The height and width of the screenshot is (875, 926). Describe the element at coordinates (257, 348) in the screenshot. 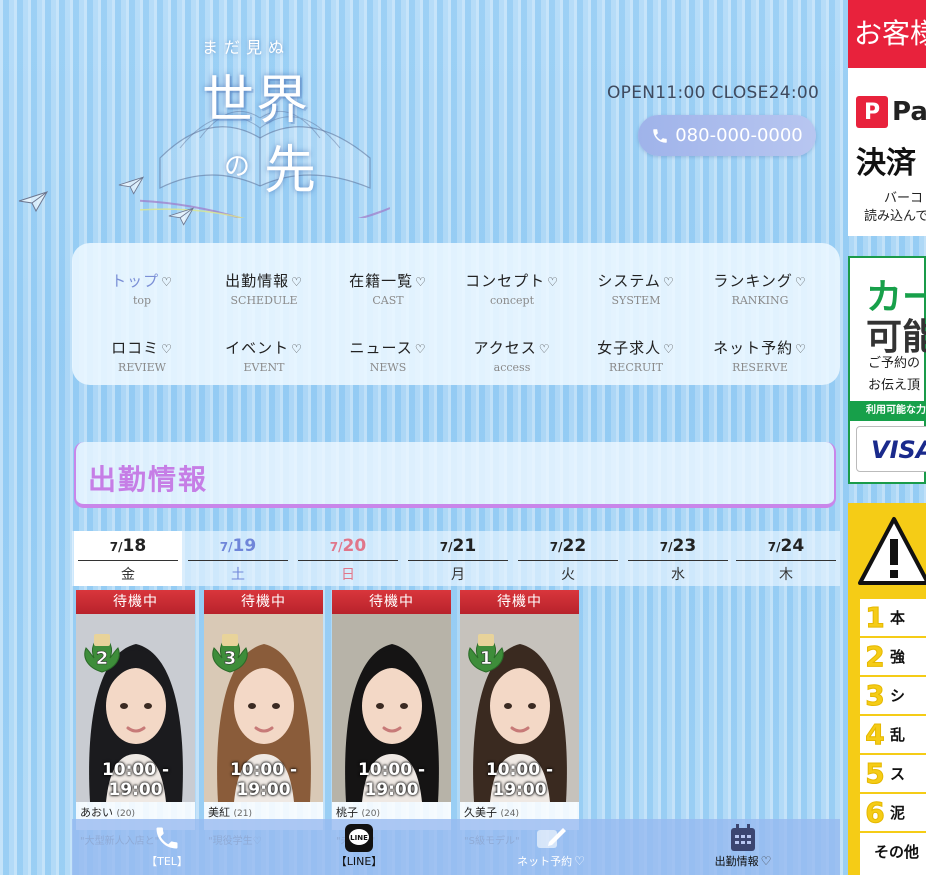

I see `nav-label: イベント` at that location.